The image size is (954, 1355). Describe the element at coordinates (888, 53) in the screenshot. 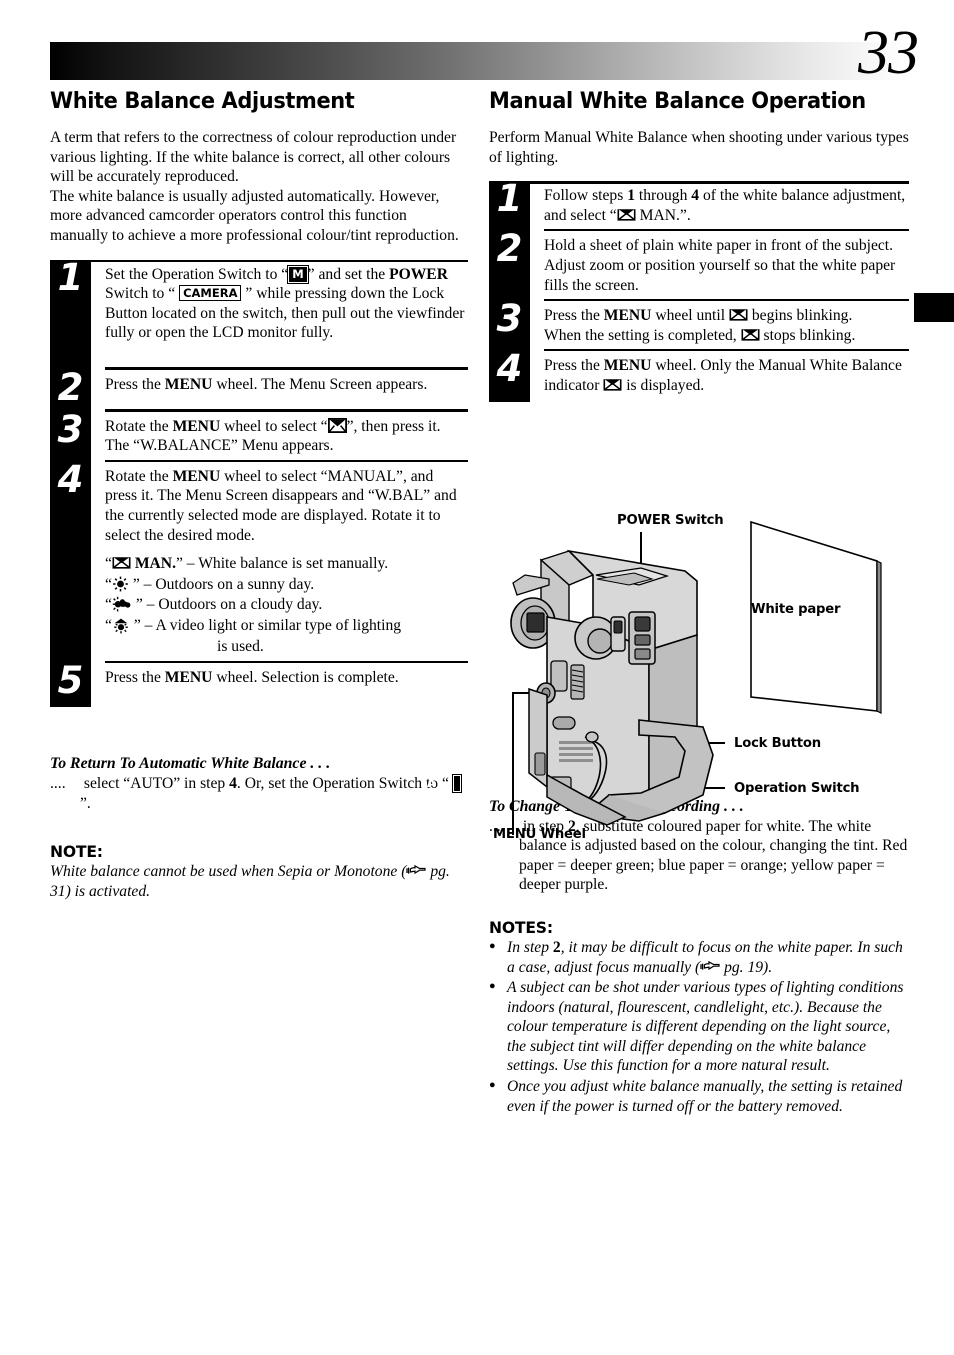

I see `page-number: 33` at that location.